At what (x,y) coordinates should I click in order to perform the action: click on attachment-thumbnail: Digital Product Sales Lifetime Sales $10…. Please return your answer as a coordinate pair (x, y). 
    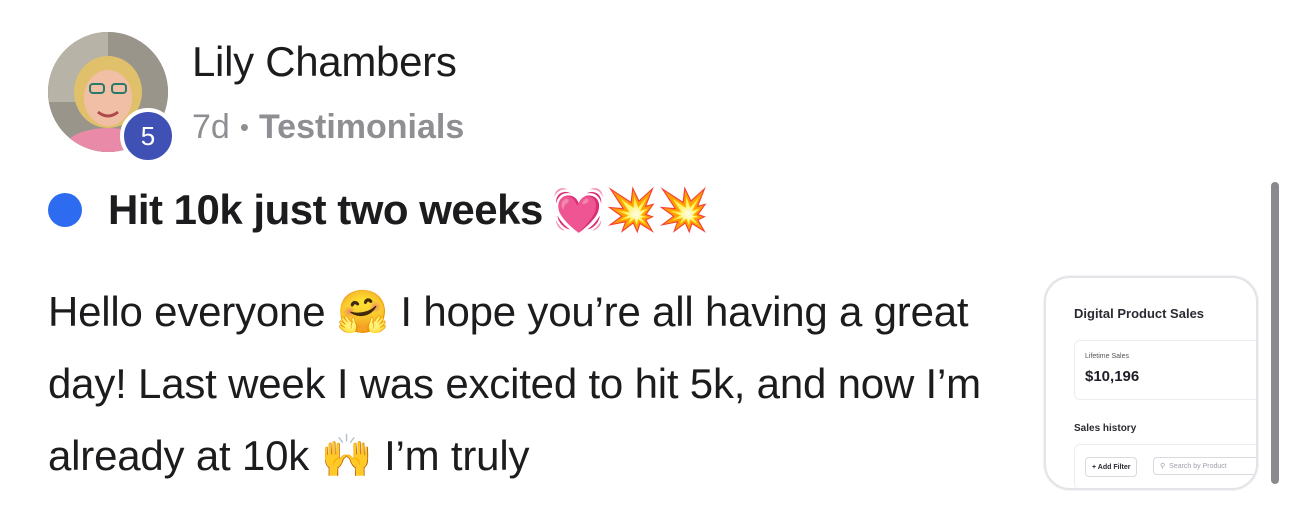
    Looking at the image, I should click on (1151, 383).